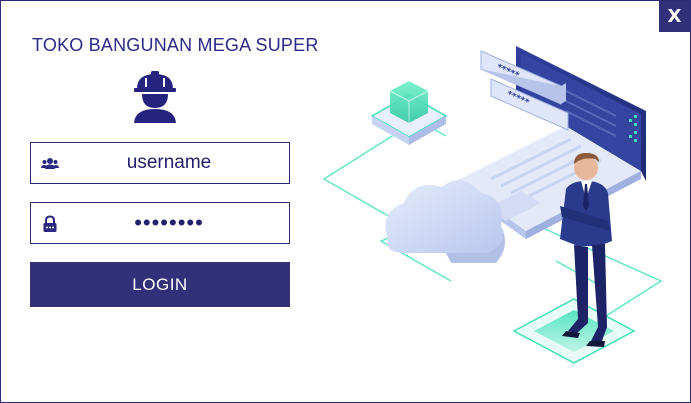 This screenshot has height=403, width=691. I want to click on username-input, so click(160, 163).